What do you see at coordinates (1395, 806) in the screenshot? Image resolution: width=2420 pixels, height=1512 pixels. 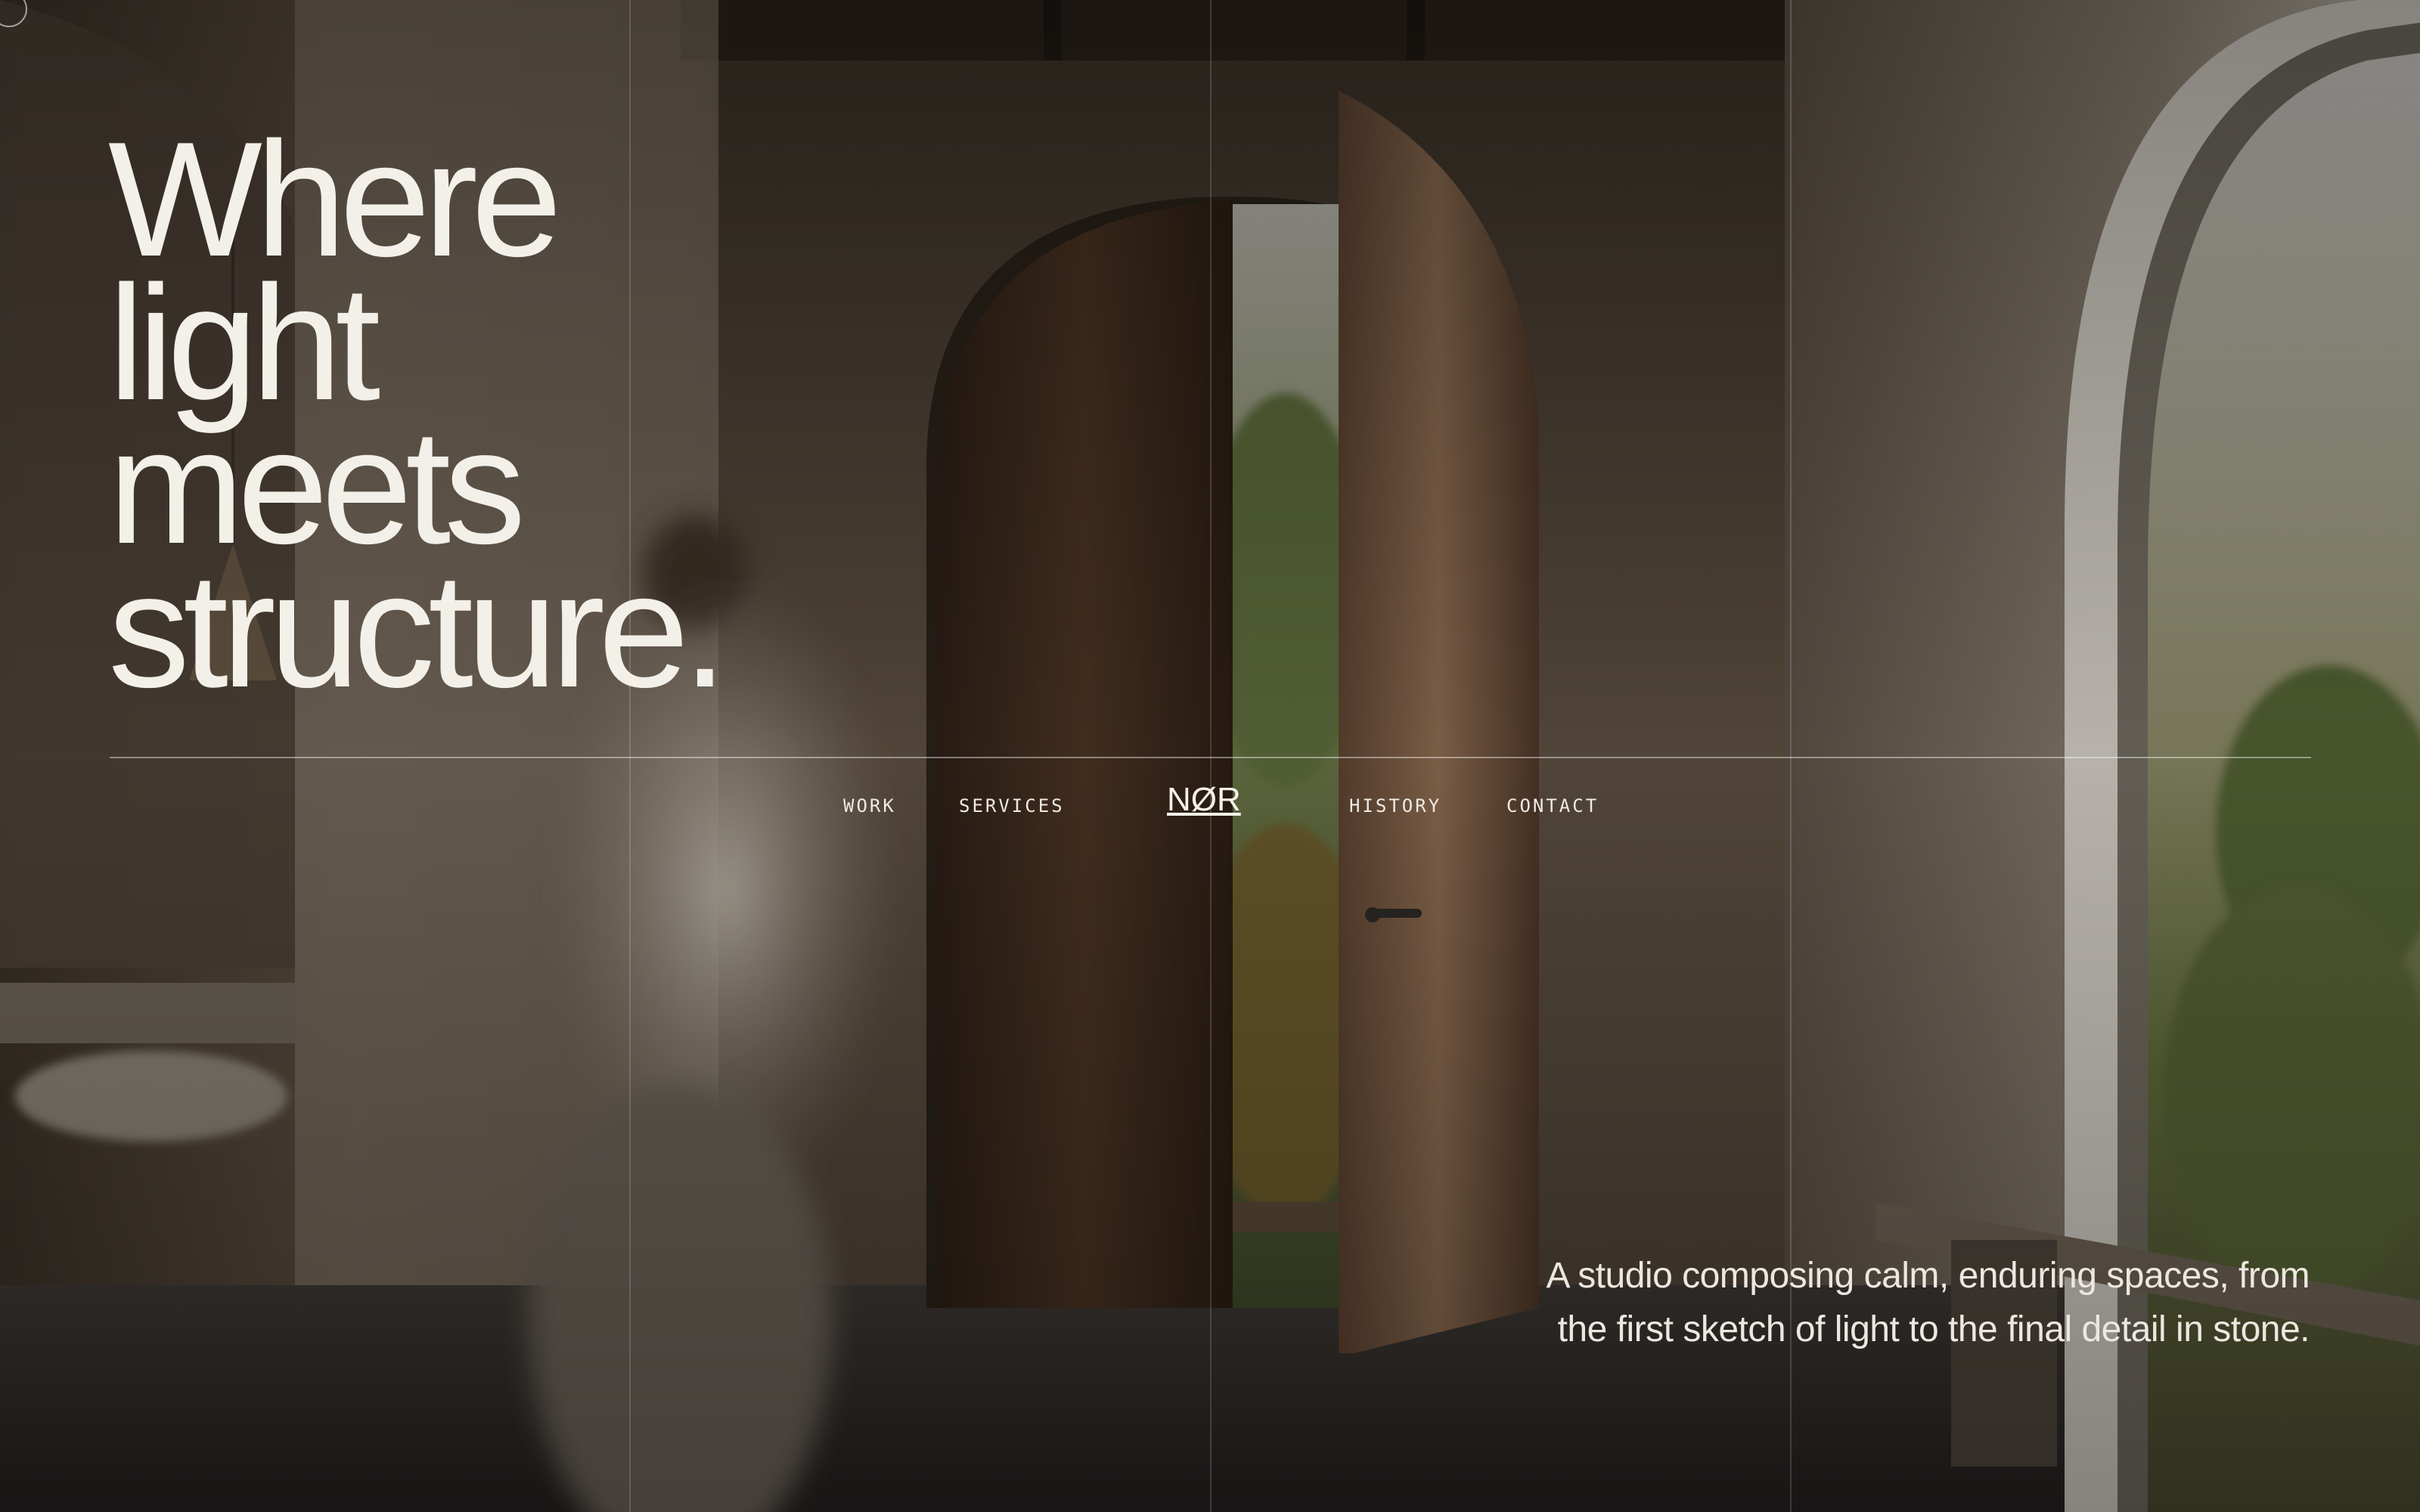 I see `nav-link-history: HISTORY` at bounding box center [1395, 806].